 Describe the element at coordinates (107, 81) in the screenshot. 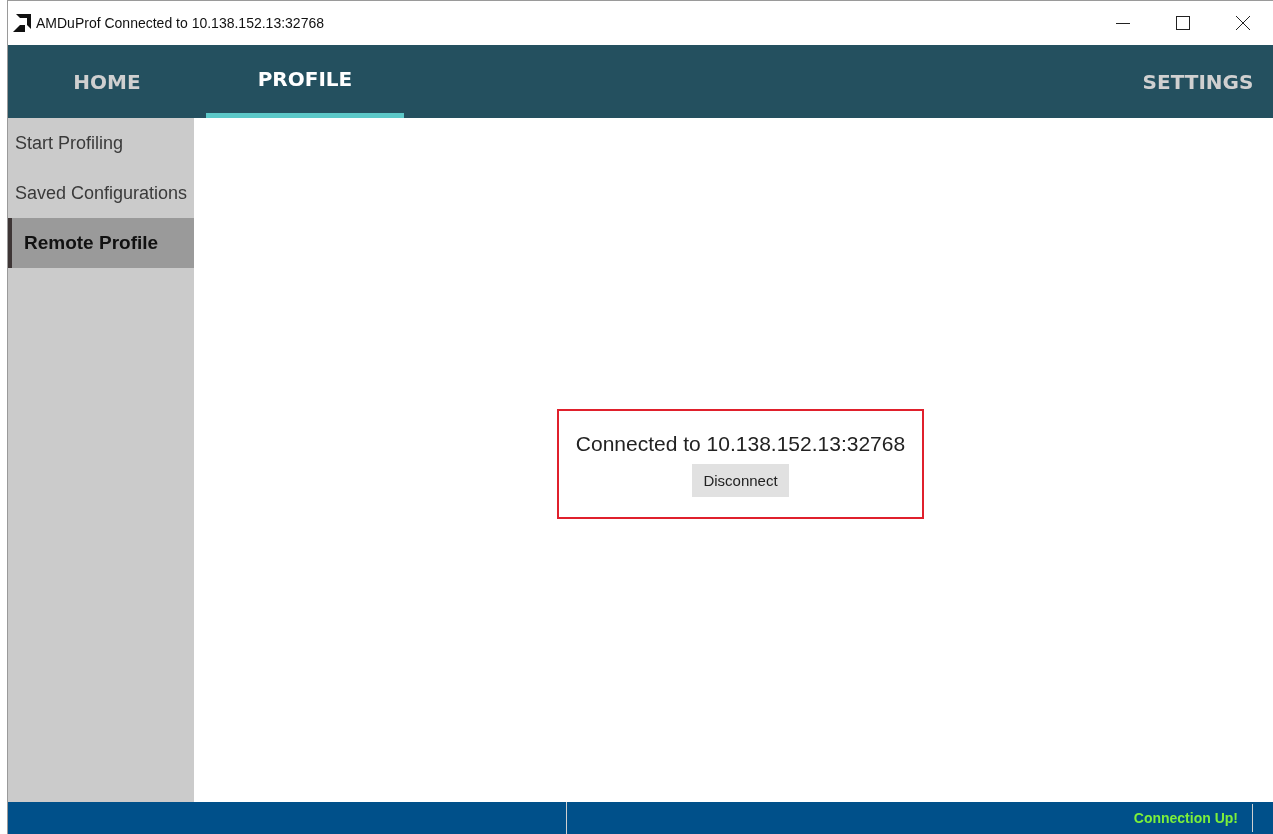

I see `nav-tab: HOME` at that location.